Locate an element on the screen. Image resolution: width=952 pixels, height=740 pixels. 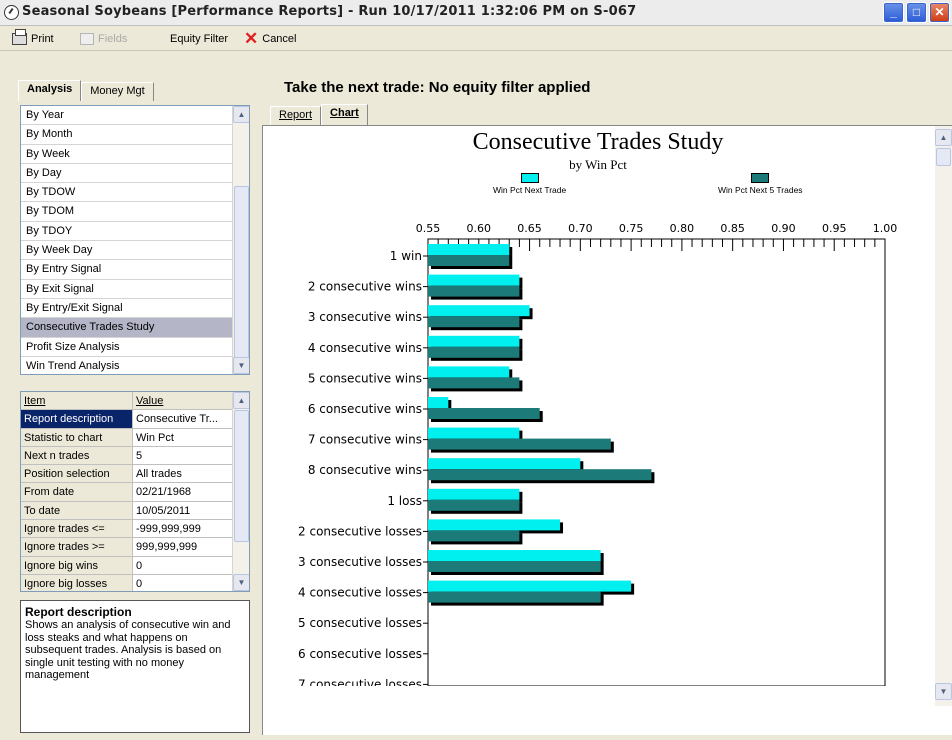
tab-report: Report is located at coordinates (296, 115).